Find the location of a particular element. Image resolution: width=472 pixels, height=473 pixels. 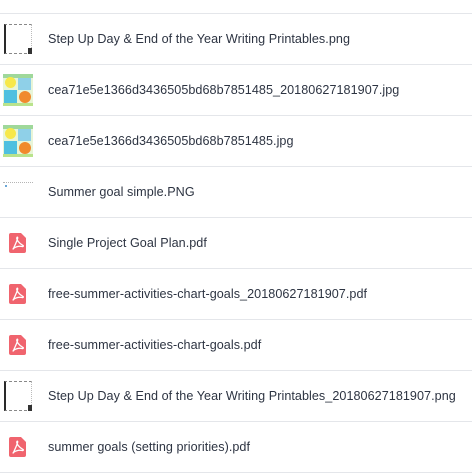

file-row: Single Project Goal Plan.pdf is located at coordinates (236, 243).